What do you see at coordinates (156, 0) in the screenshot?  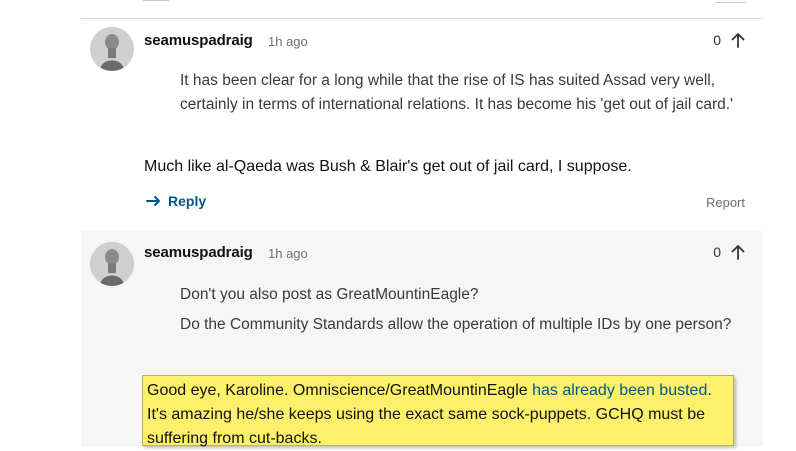 I see `previous-comment-fragment` at bounding box center [156, 0].